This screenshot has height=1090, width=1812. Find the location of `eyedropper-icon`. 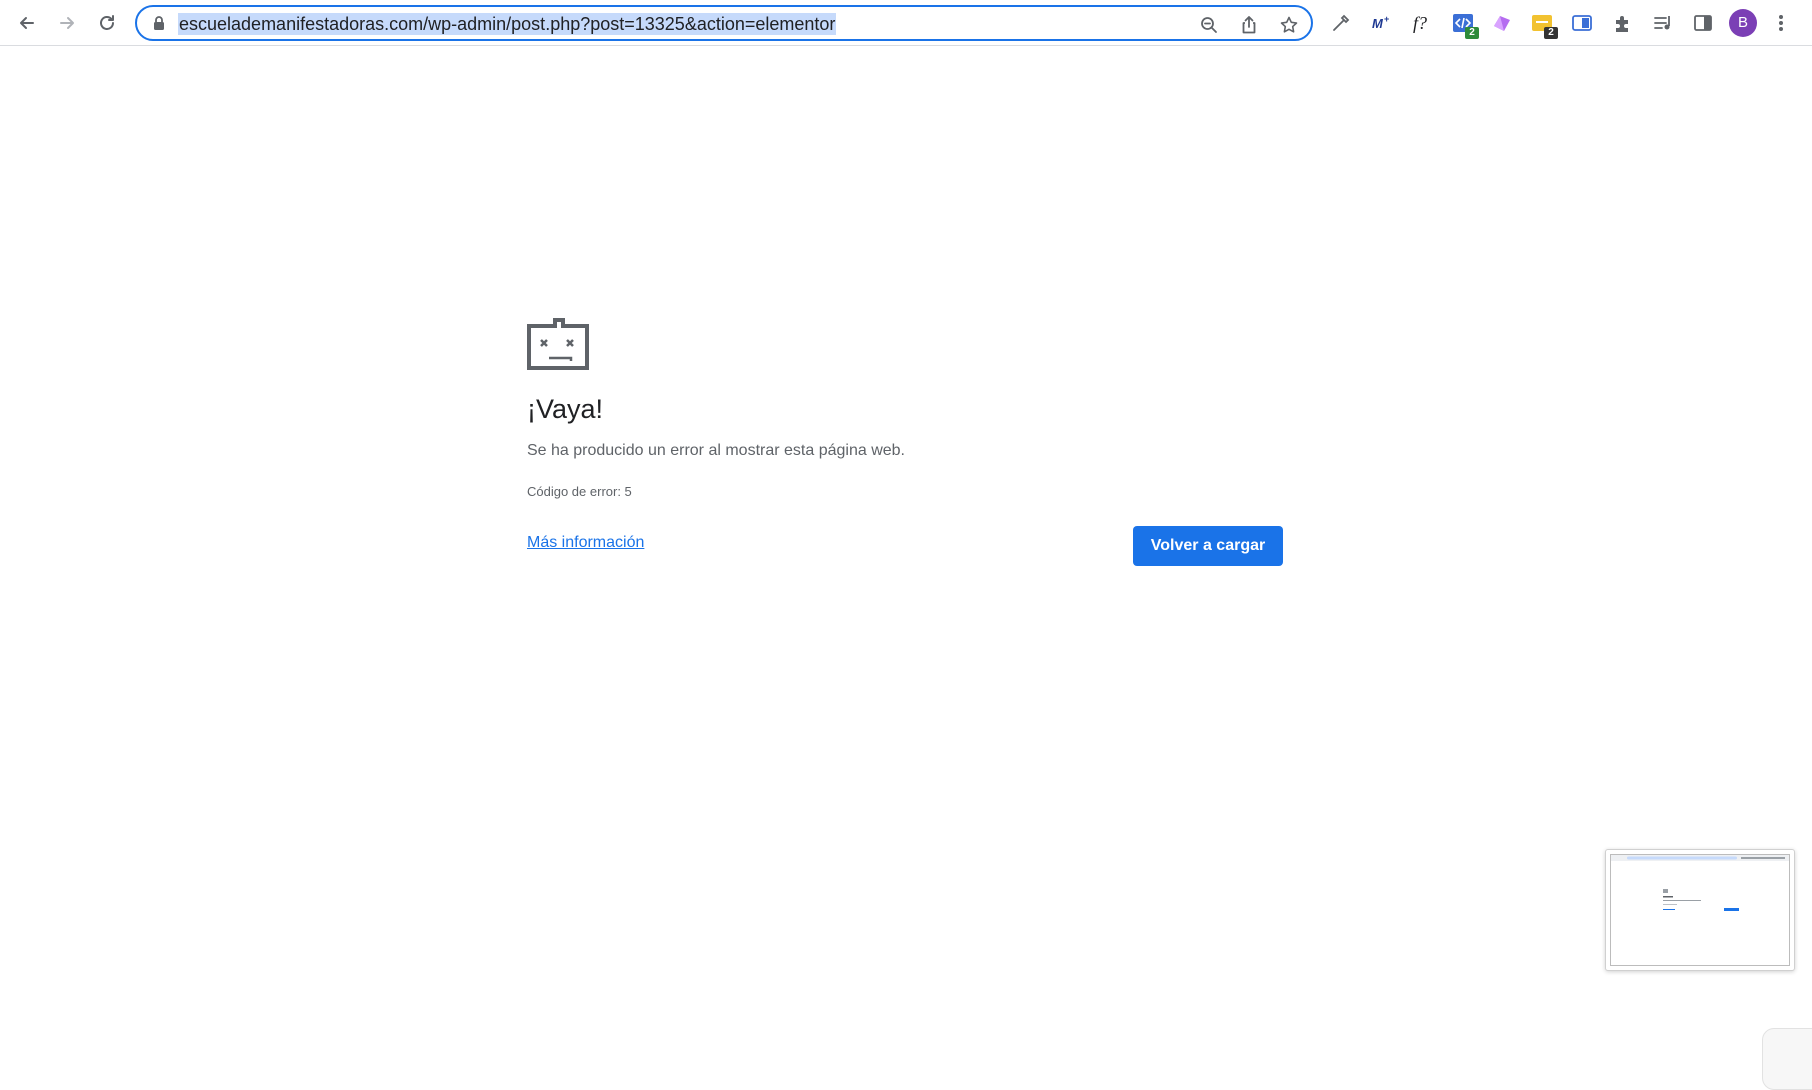

eyedropper-icon is located at coordinates (1341, 22).